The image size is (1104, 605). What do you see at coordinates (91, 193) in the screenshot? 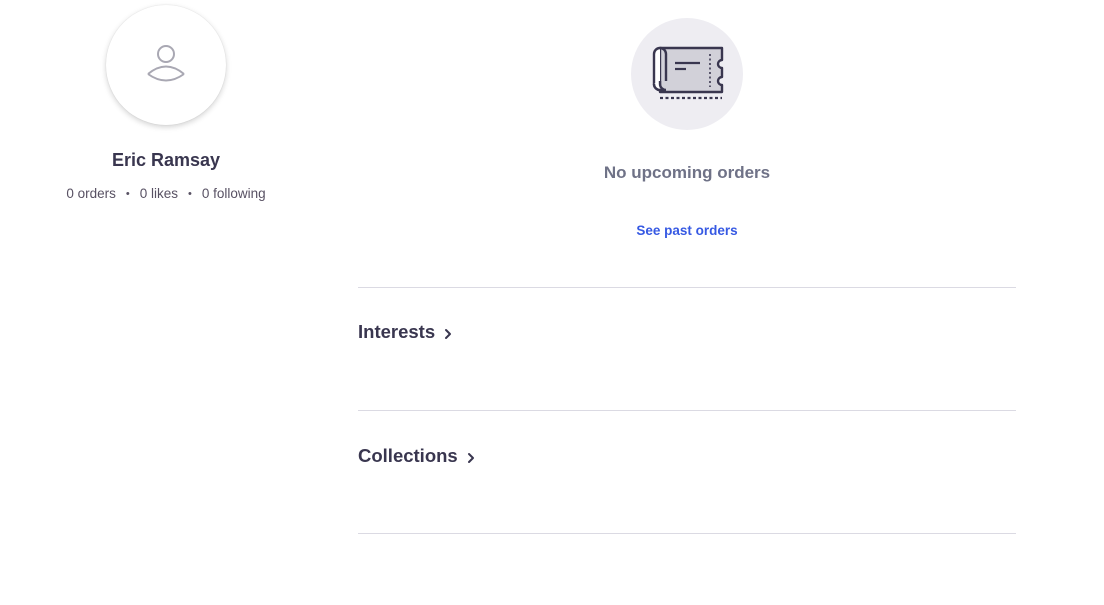
I see `orders-count: 0 orders` at bounding box center [91, 193].